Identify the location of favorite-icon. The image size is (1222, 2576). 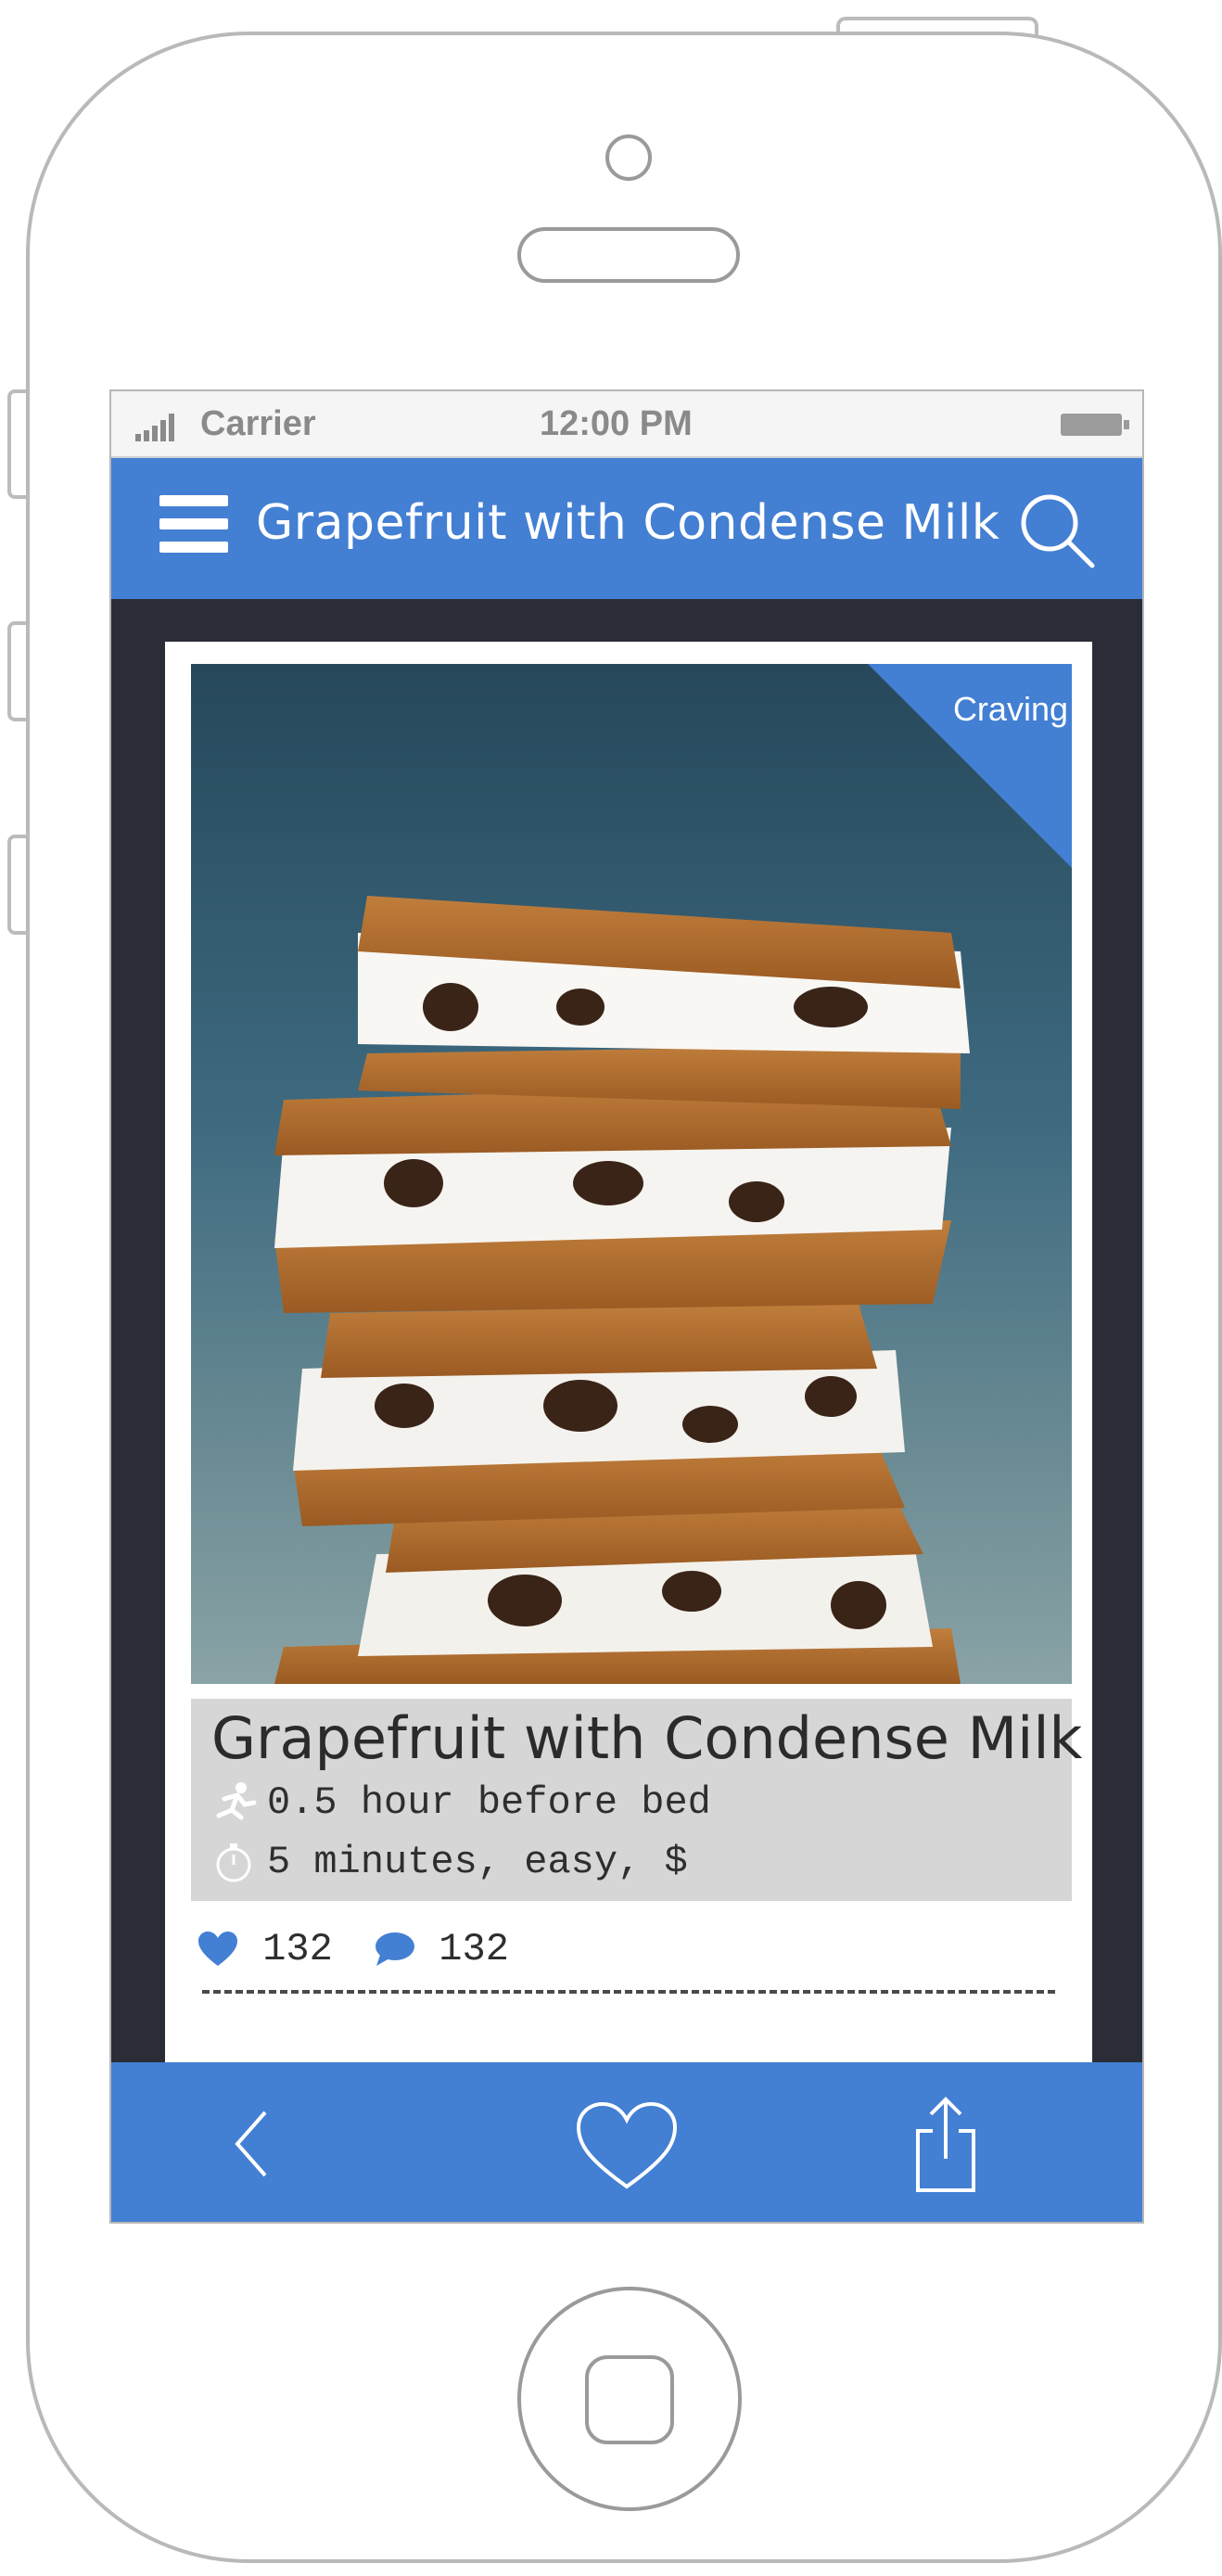
(627, 2145).